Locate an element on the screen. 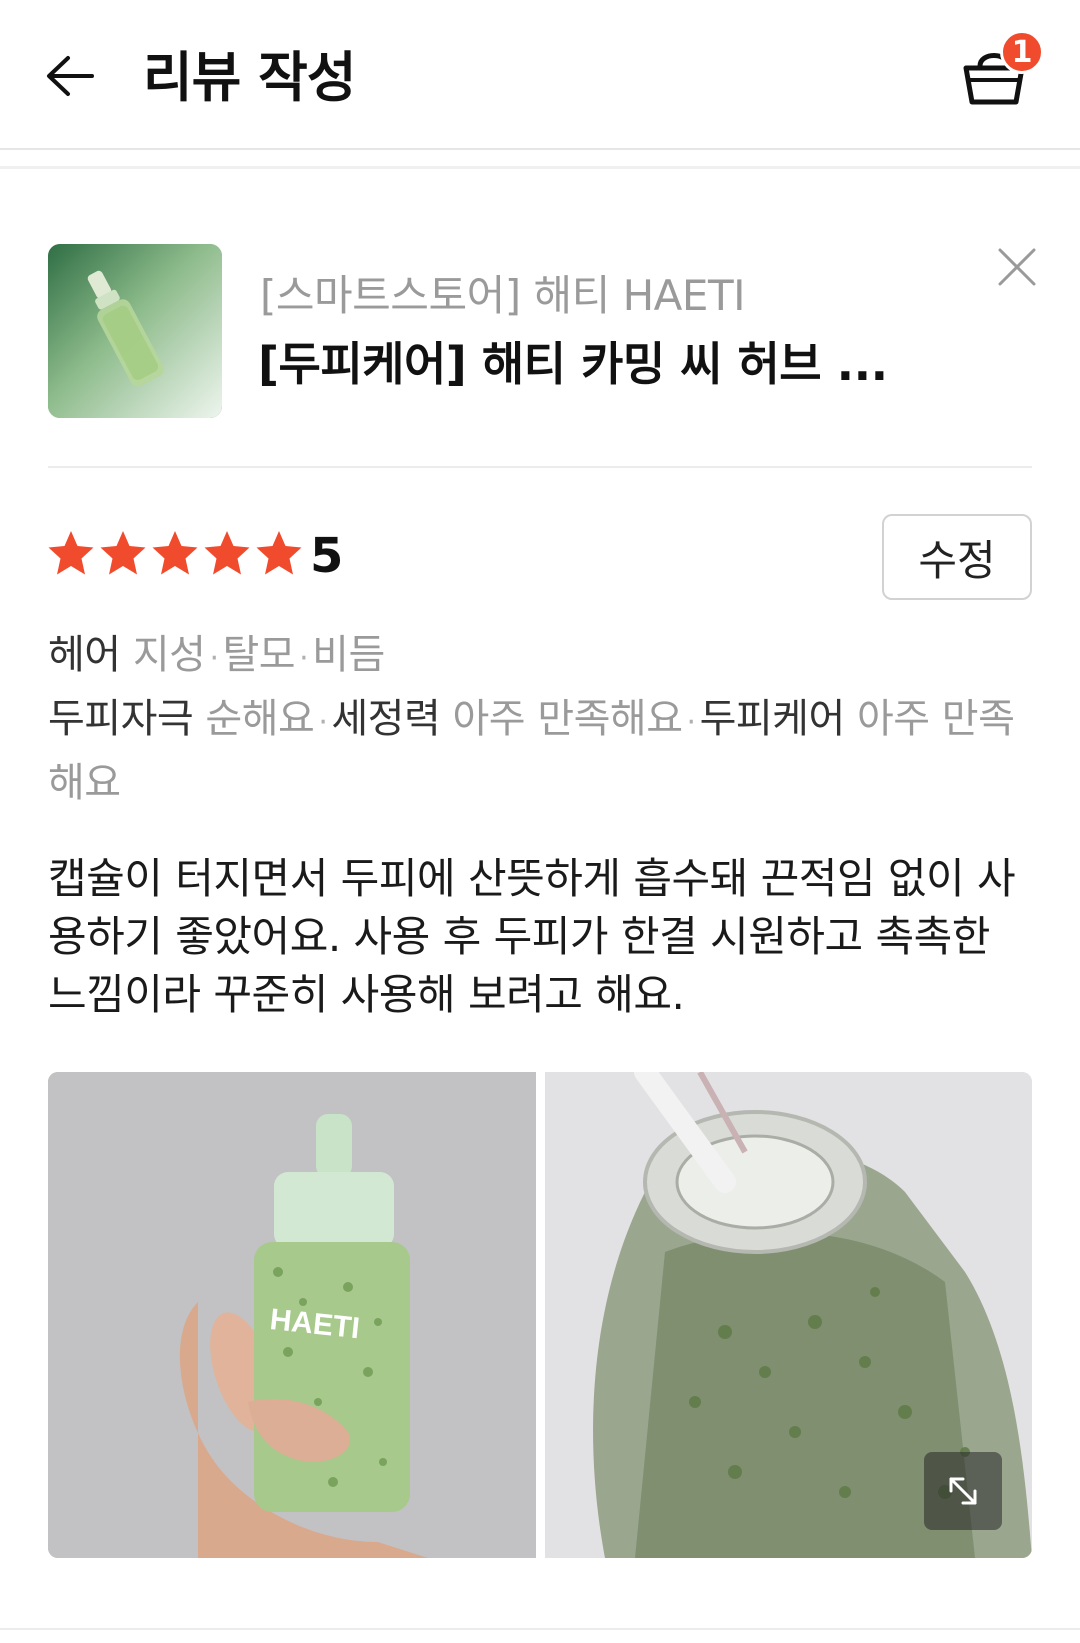 The height and width of the screenshot is (1643, 1080). edit-button: 수정 is located at coordinates (957, 557).